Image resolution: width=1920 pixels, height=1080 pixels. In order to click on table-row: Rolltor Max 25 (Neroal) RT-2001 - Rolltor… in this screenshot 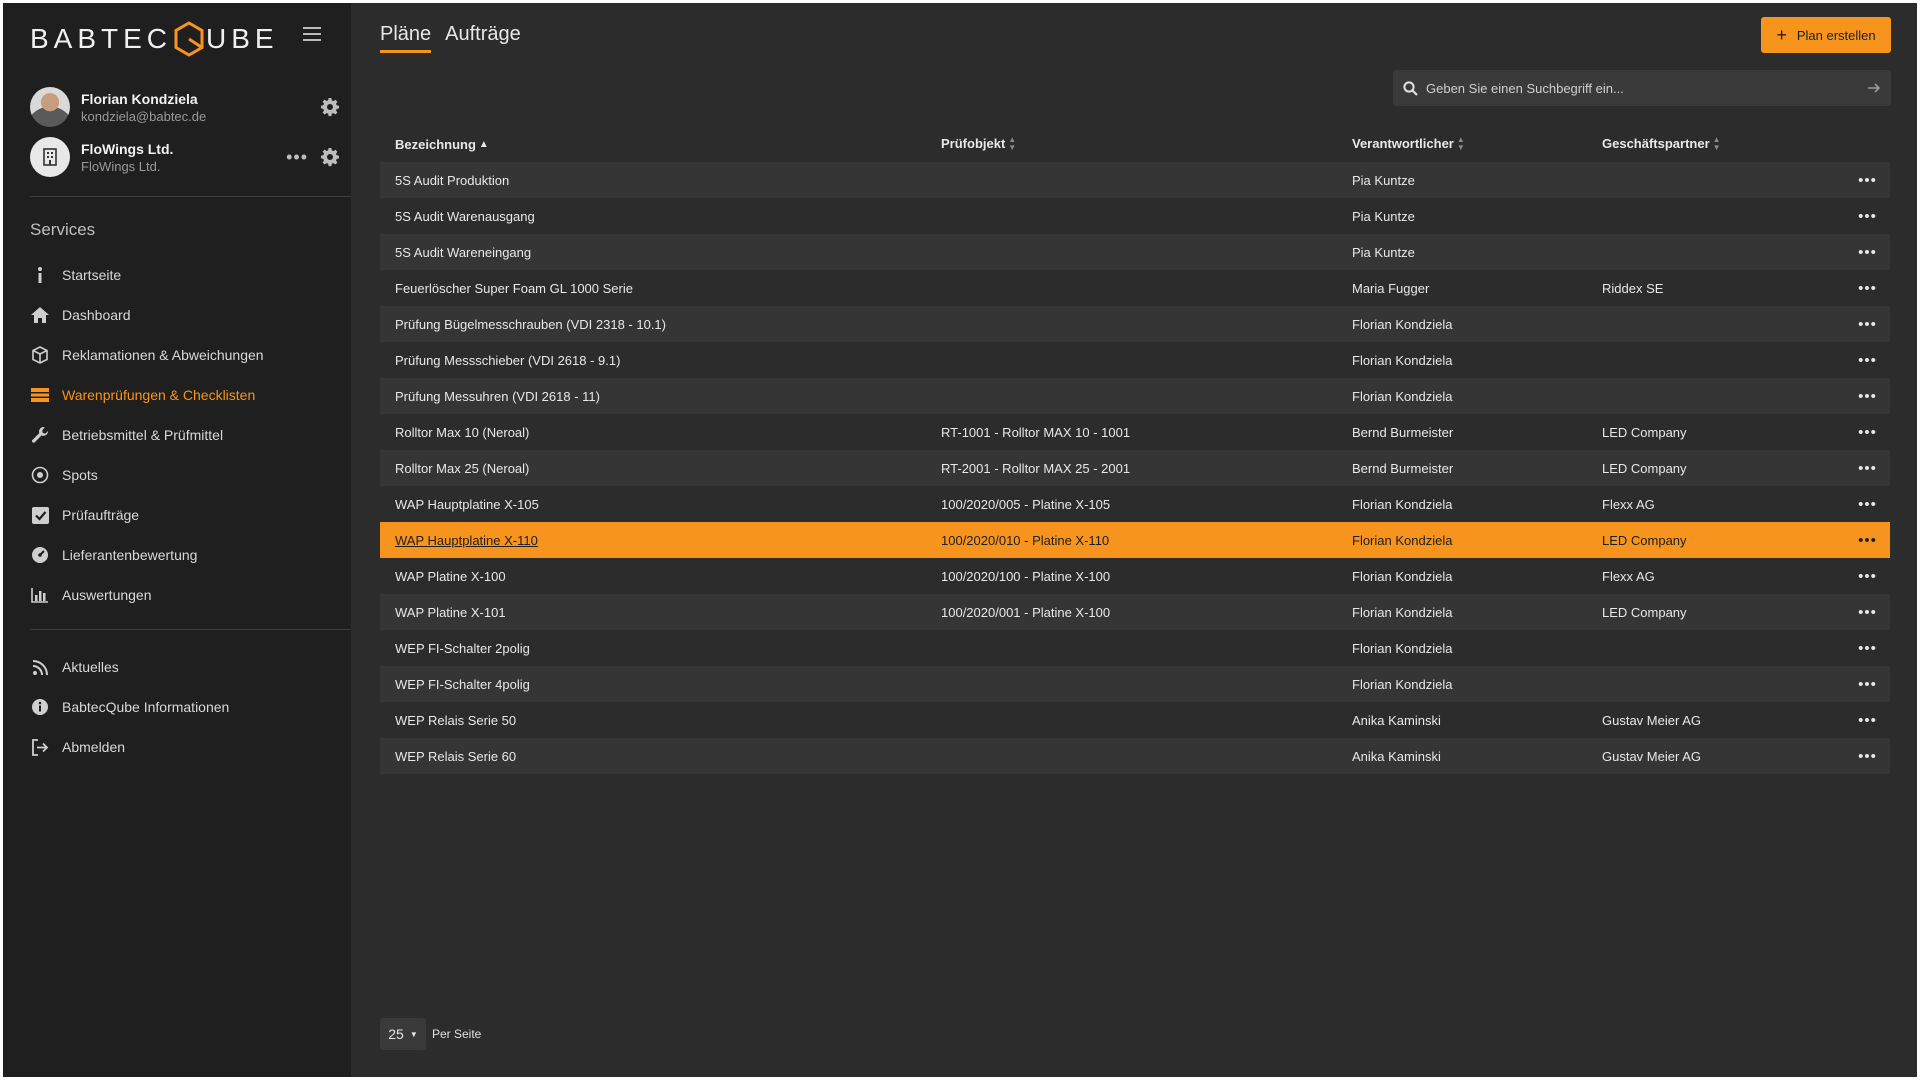, I will do `click(1135, 468)`.